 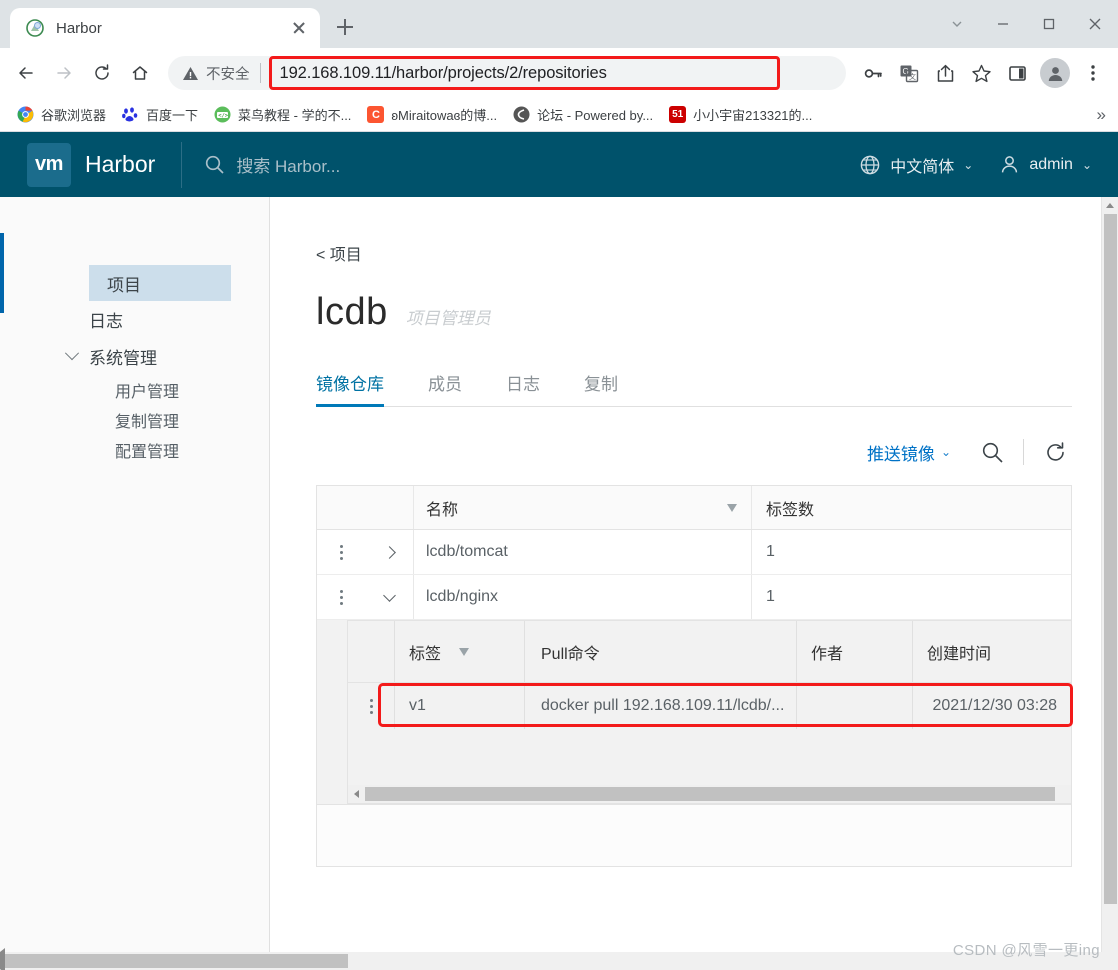 I want to click on tag-header-tag-col: 标签, so click(x=459, y=651).